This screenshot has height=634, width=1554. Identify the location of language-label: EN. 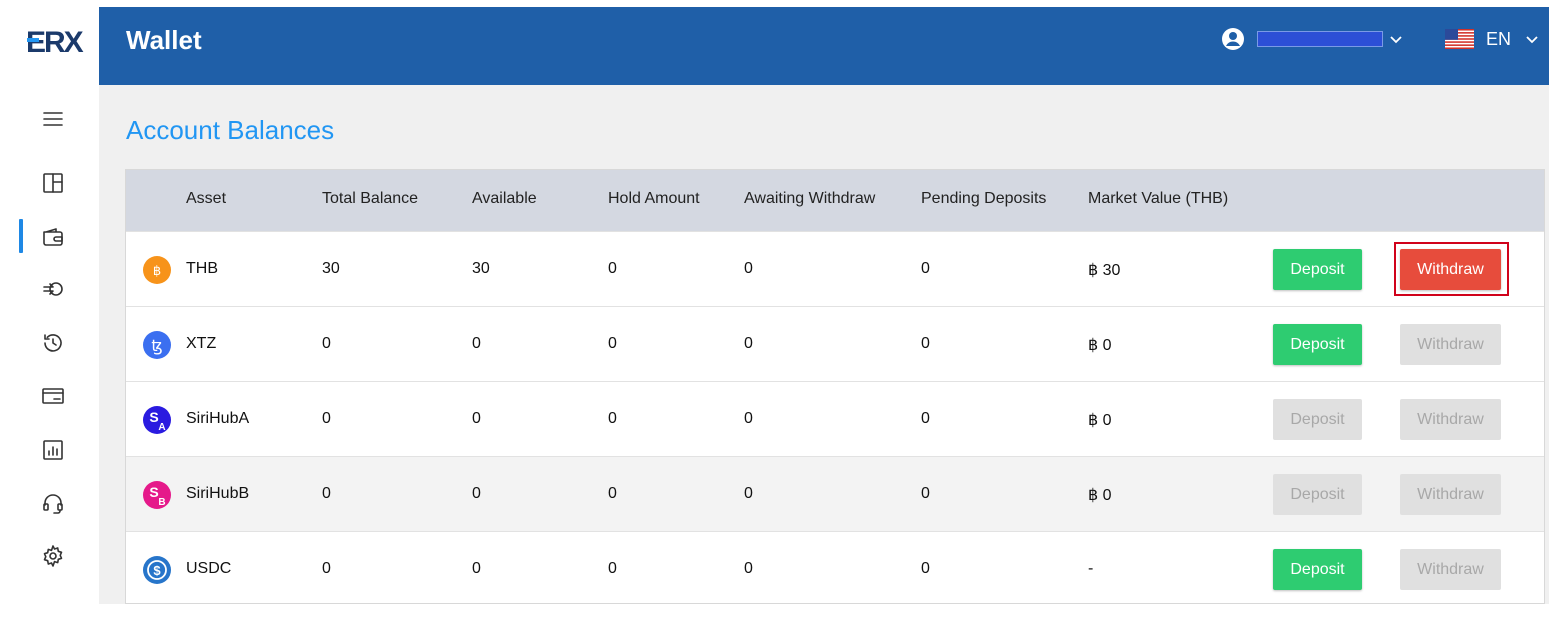
(1499, 38).